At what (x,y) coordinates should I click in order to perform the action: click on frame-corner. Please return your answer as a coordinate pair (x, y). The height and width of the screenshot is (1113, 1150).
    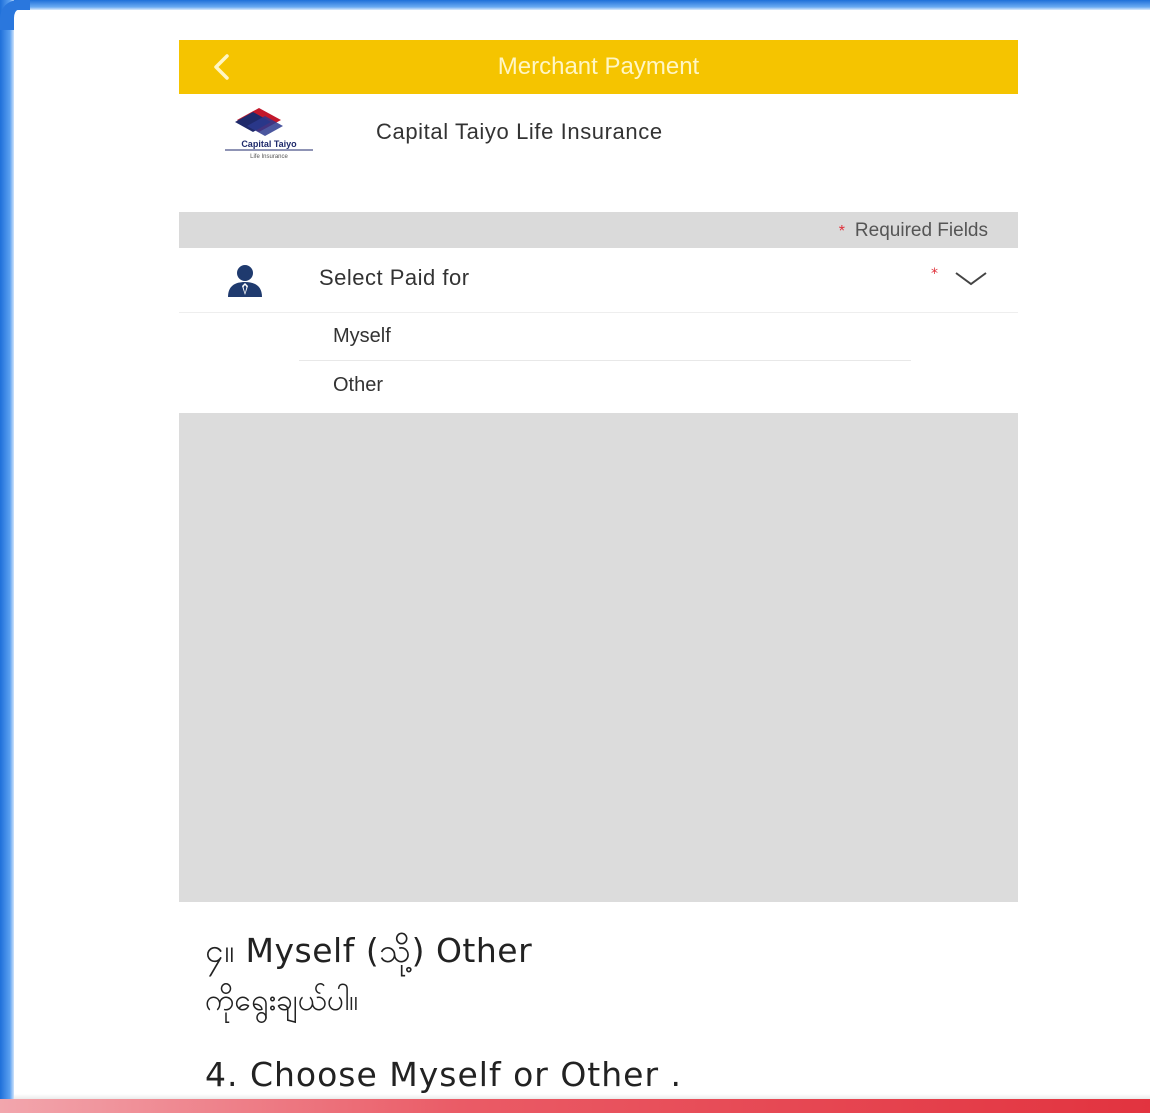
    Looking at the image, I should click on (15, 15).